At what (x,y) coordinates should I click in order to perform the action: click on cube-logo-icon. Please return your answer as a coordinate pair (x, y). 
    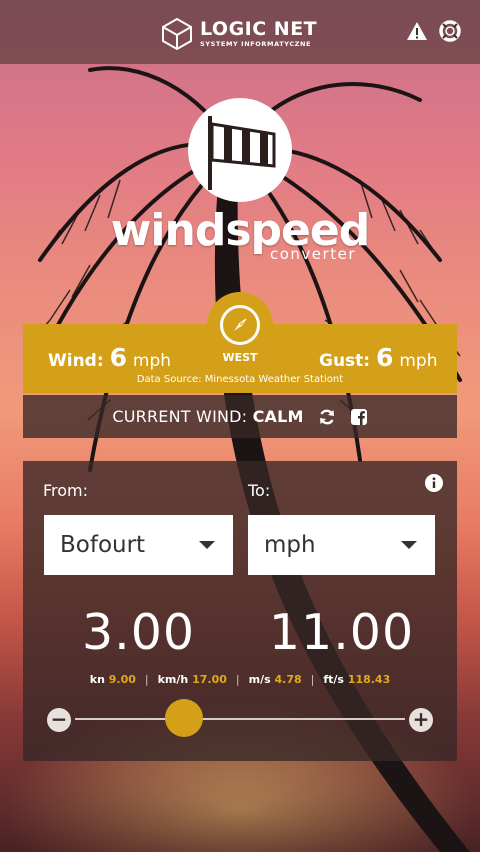
    Looking at the image, I should click on (177, 34).